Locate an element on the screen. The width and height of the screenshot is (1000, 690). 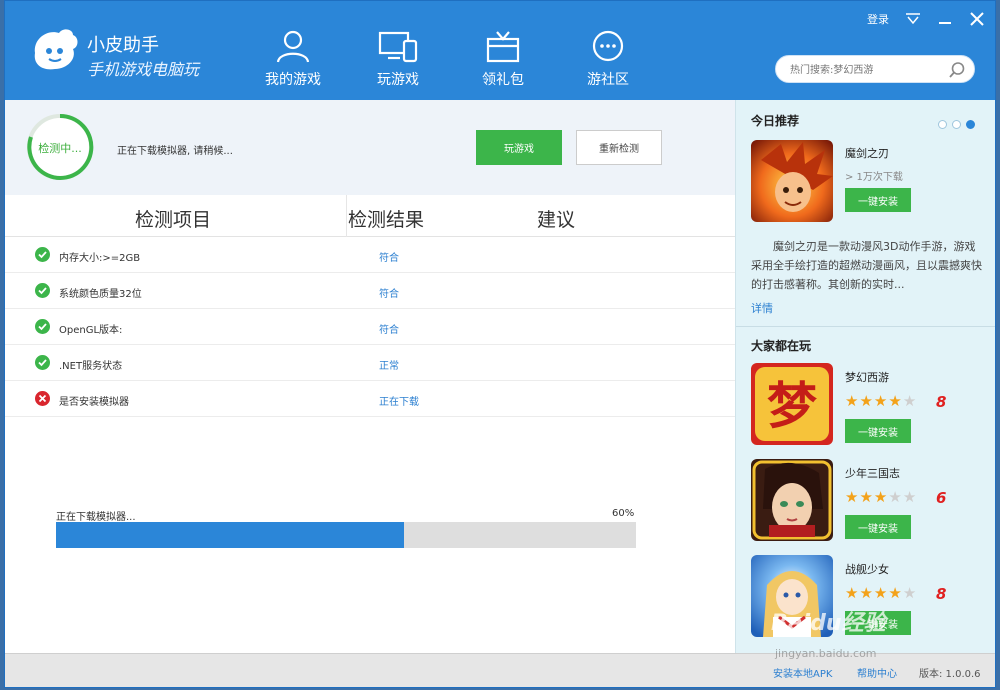
carousel-dots is located at coordinates (956, 124).